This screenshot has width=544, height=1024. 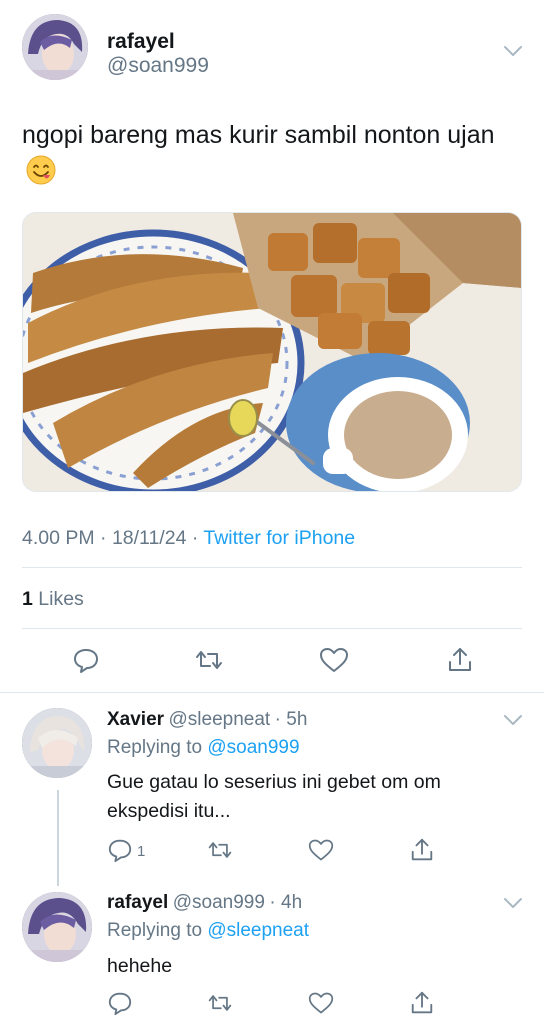 I want to click on reply-time: · 4h, so click(x=286, y=902).